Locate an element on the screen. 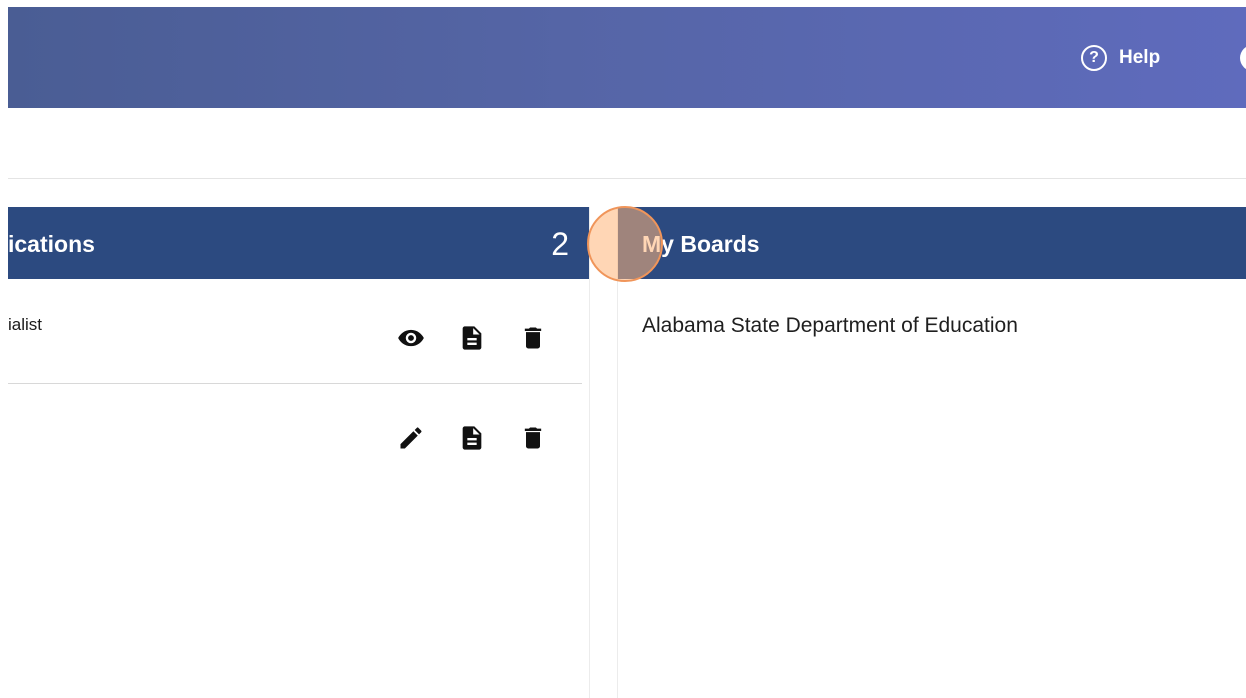  application-row: ialist is located at coordinates (295, 331).